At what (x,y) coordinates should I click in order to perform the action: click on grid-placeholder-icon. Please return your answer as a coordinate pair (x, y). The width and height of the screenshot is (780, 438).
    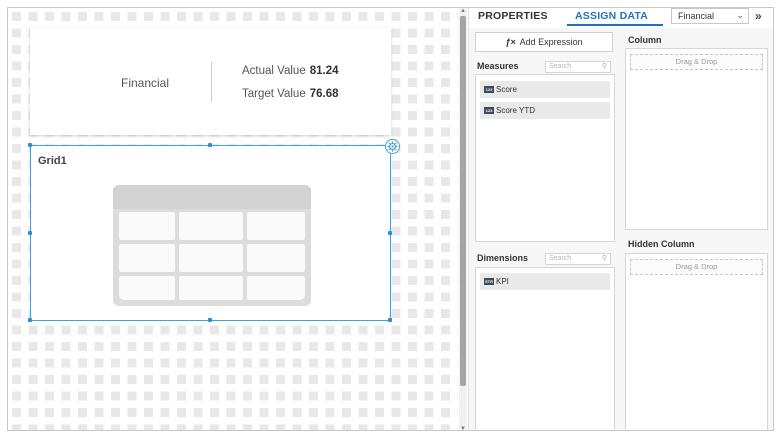
    Looking at the image, I should click on (212, 245).